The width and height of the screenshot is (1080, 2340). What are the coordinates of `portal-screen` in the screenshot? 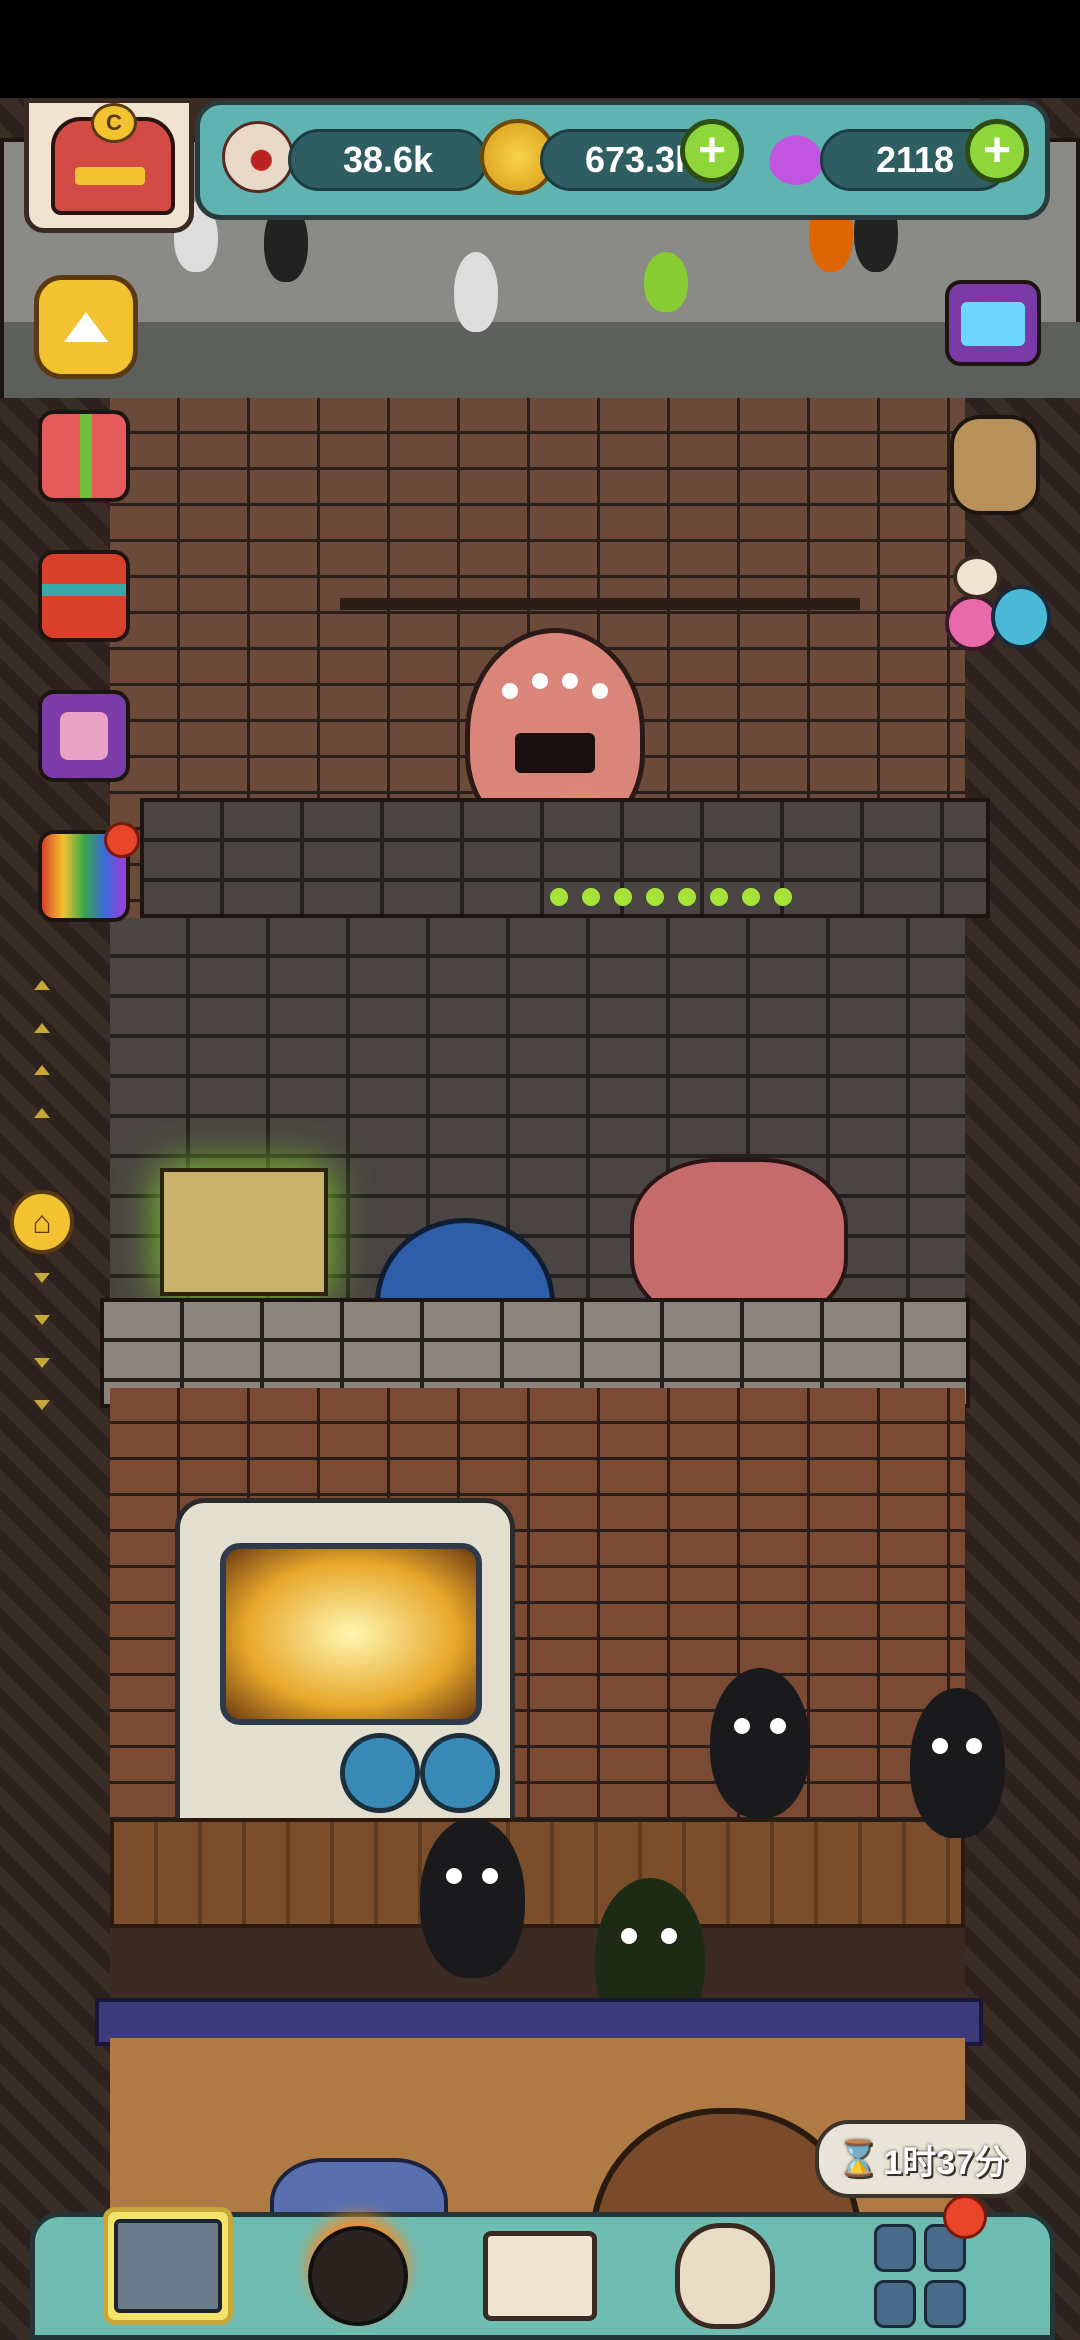 It's located at (351, 1634).